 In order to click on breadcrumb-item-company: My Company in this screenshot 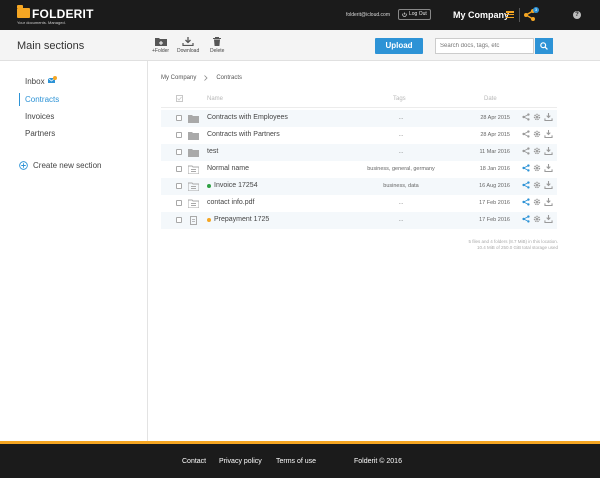, I will do `click(178, 78)`.